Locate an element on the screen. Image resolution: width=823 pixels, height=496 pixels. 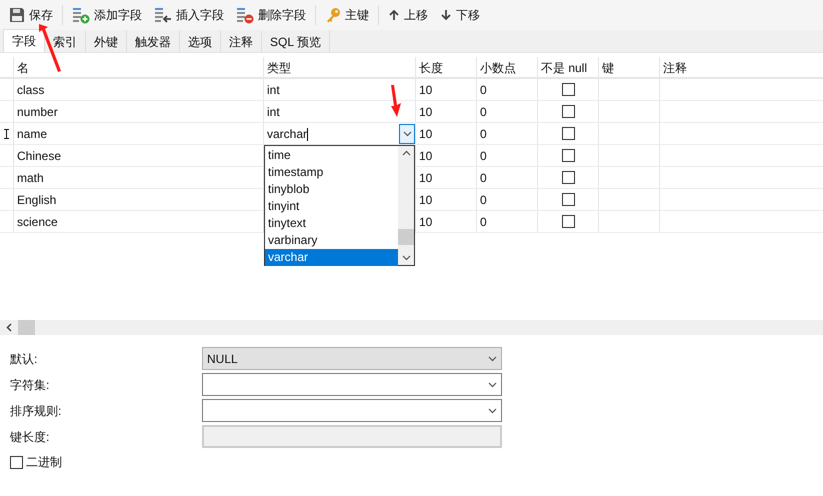
checkbox-label: 二进制 is located at coordinates (44, 462).